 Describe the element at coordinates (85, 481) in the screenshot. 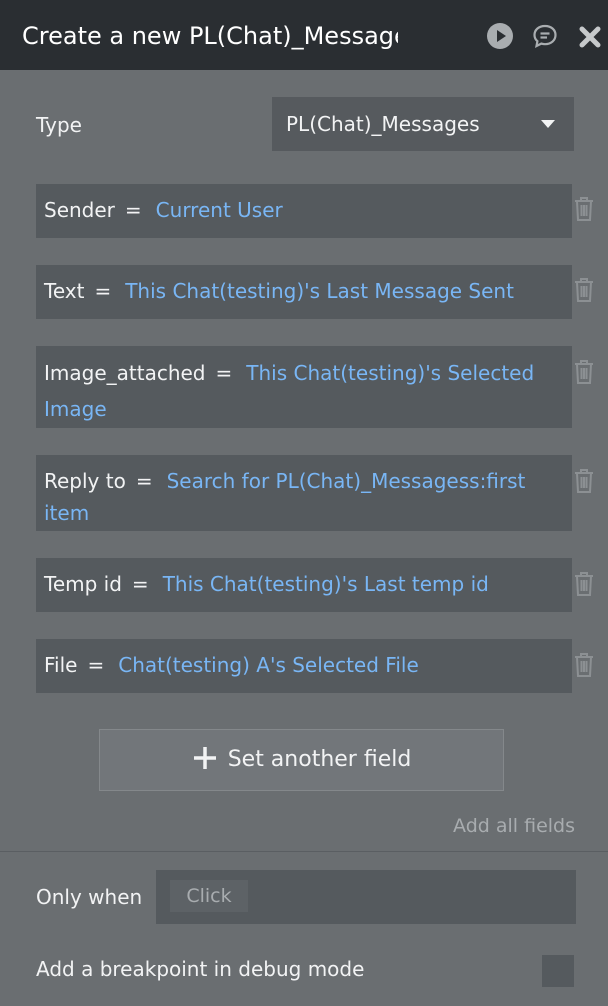

I see `field-name: Reply to` at that location.